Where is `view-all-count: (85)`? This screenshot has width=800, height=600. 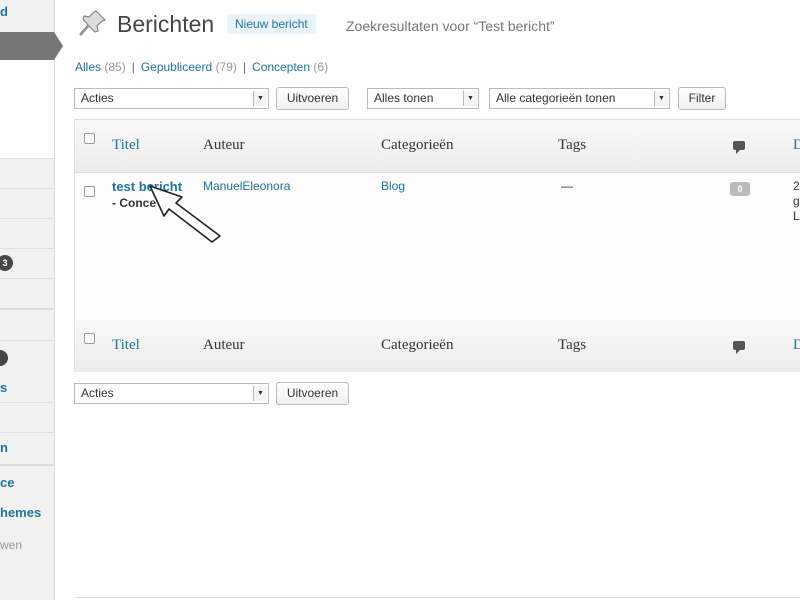 view-all-count: (85) is located at coordinates (115, 67).